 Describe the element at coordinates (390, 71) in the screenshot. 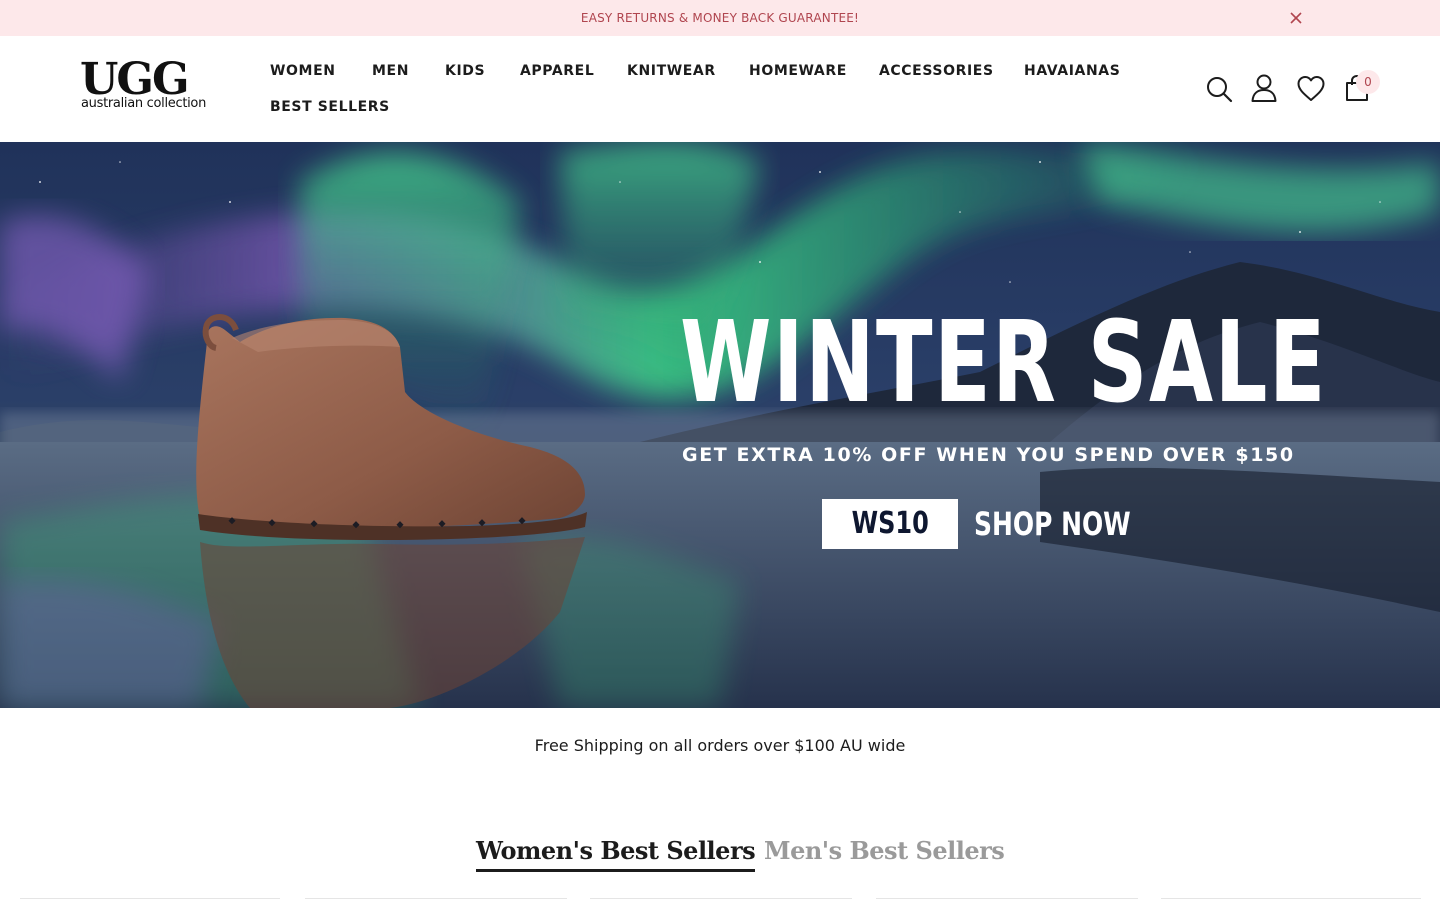

I see `nav-item-men: MEN` at that location.